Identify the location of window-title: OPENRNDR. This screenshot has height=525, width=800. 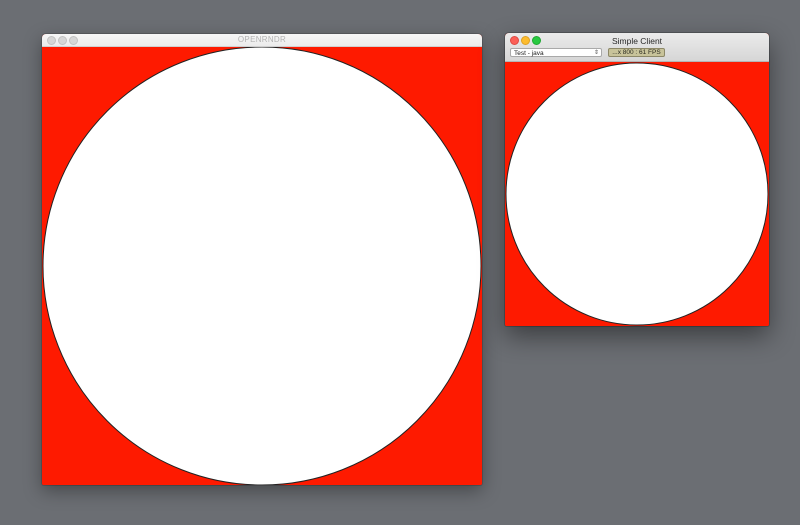
(262, 39).